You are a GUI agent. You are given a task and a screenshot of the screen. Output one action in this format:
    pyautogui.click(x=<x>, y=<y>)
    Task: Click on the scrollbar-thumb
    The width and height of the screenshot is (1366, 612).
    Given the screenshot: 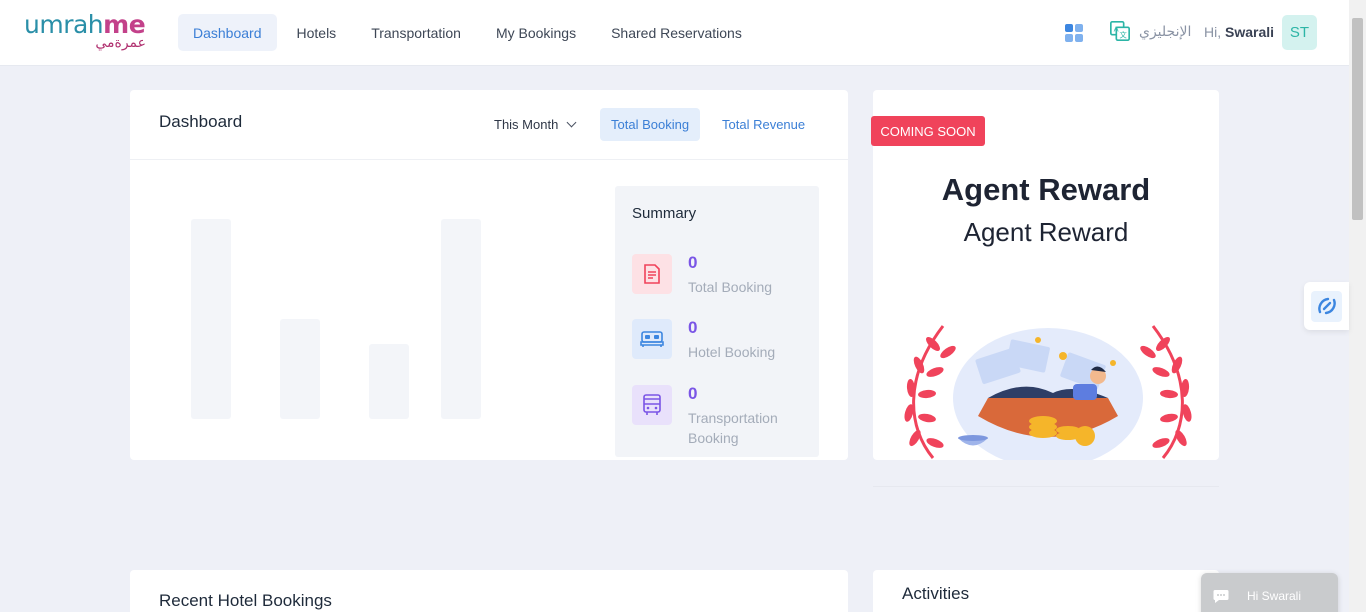 What is the action you would take?
    pyautogui.click(x=1357, y=119)
    